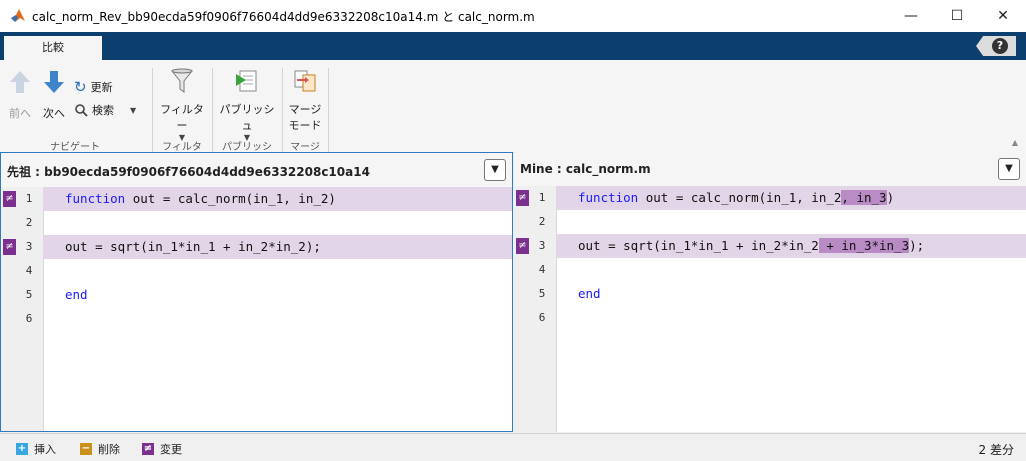 This screenshot has width=1026, height=461. Describe the element at coordinates (740, 197) in the screenshot. I see `code-segment: out = calc_norm(in_1, in_2` at that location.